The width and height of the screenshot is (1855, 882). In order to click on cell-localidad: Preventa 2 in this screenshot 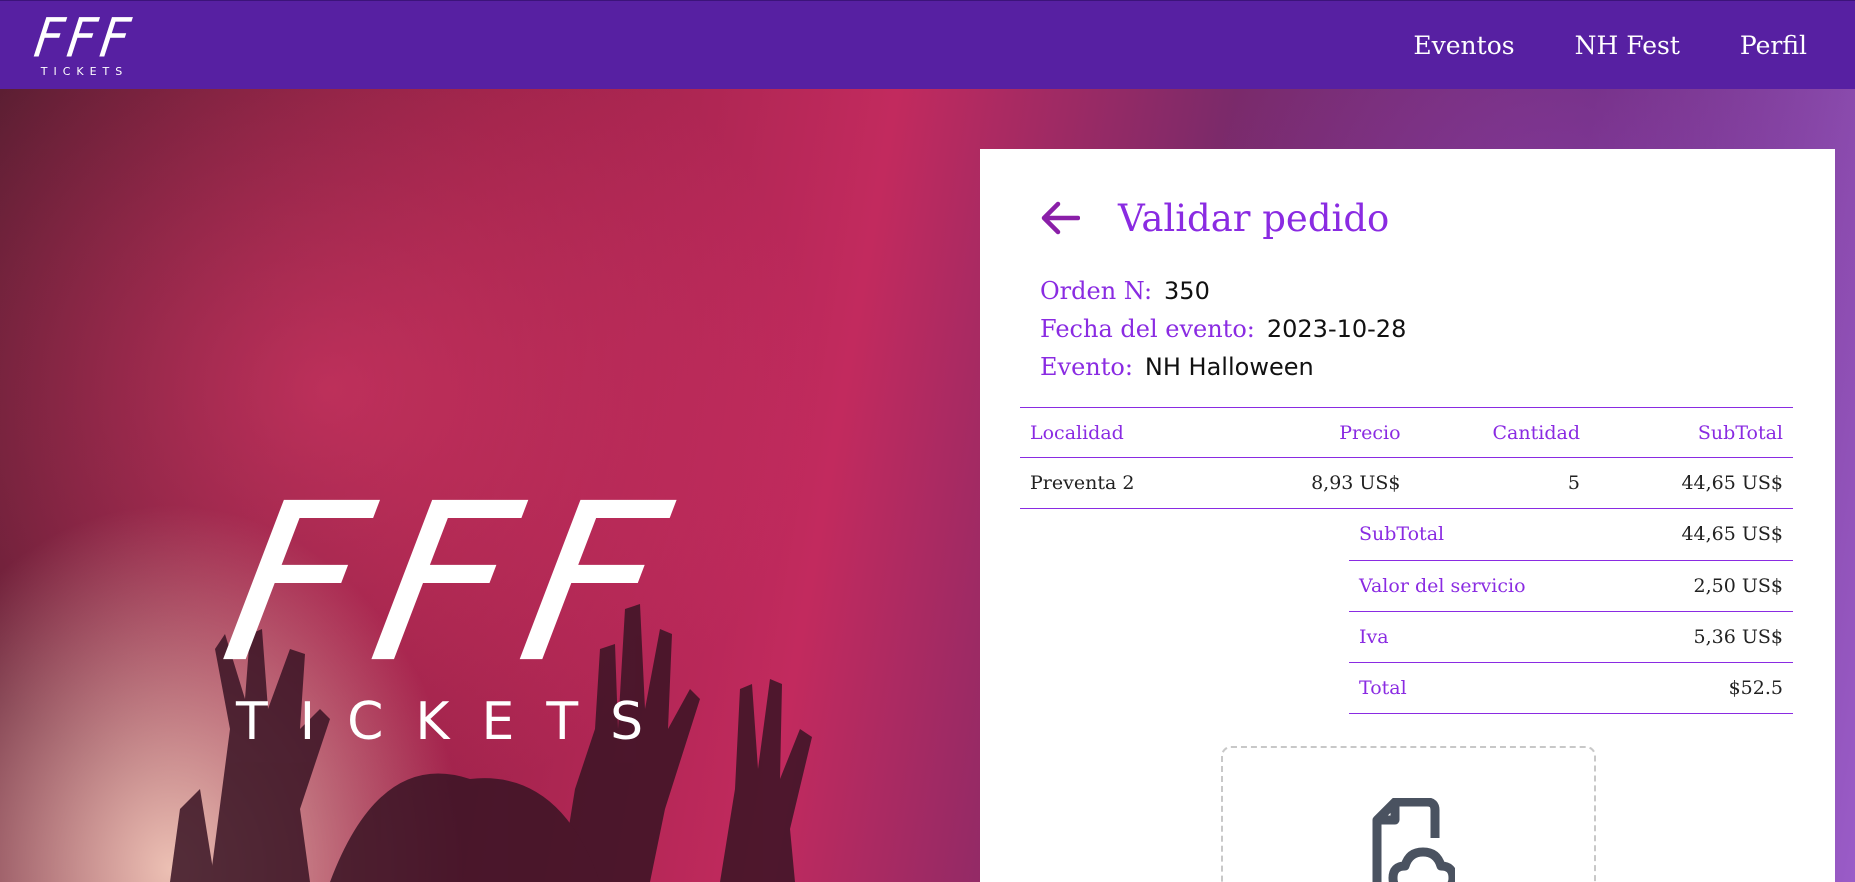, I will do `click(1124, 483)`.